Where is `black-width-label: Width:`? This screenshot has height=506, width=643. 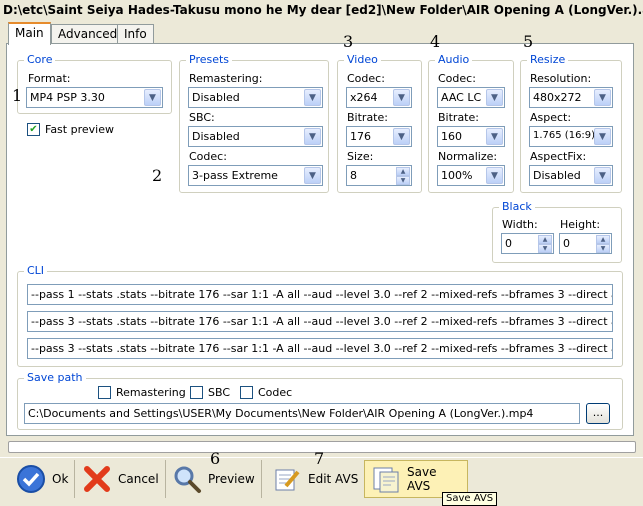
black-width-label: Width: is located at coordinates (520, 224).